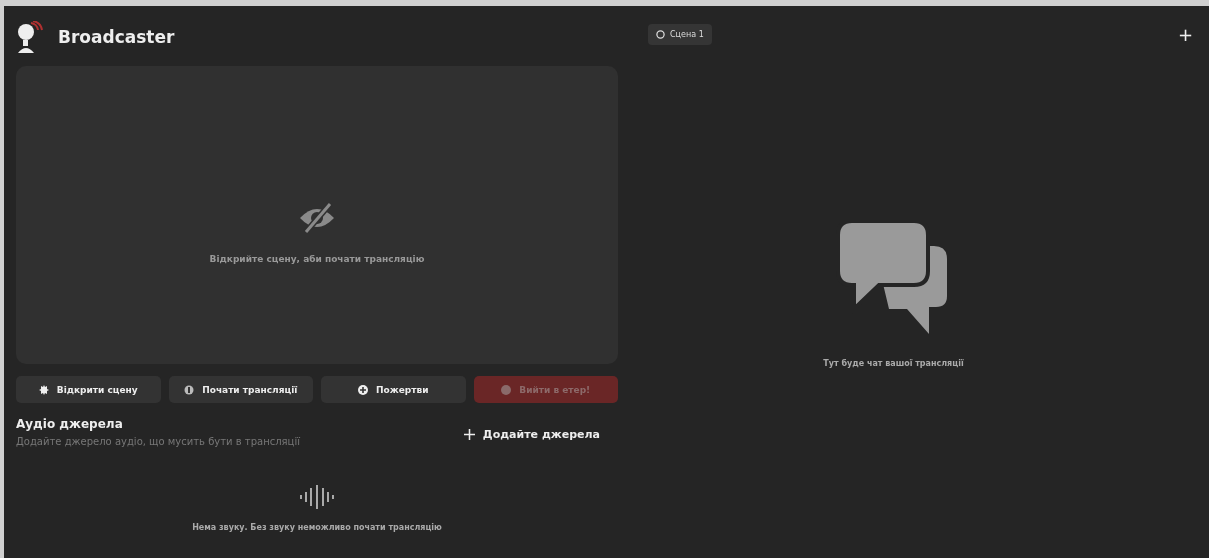 The width and height of the screenshot is (1209, 558). Describe the element at coordinates (506, 389) in the screenshot. I see `dot-icon` at that location.